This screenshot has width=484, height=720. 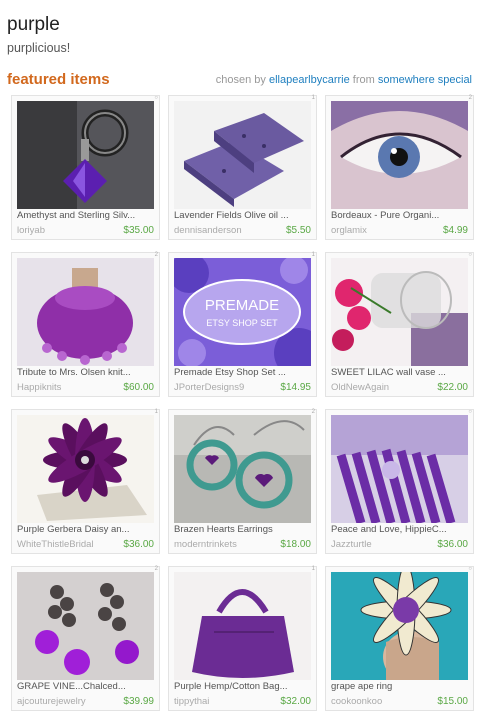 I want to click on listing-shop: JPorterDesigns9, so click(x=209, y=387).